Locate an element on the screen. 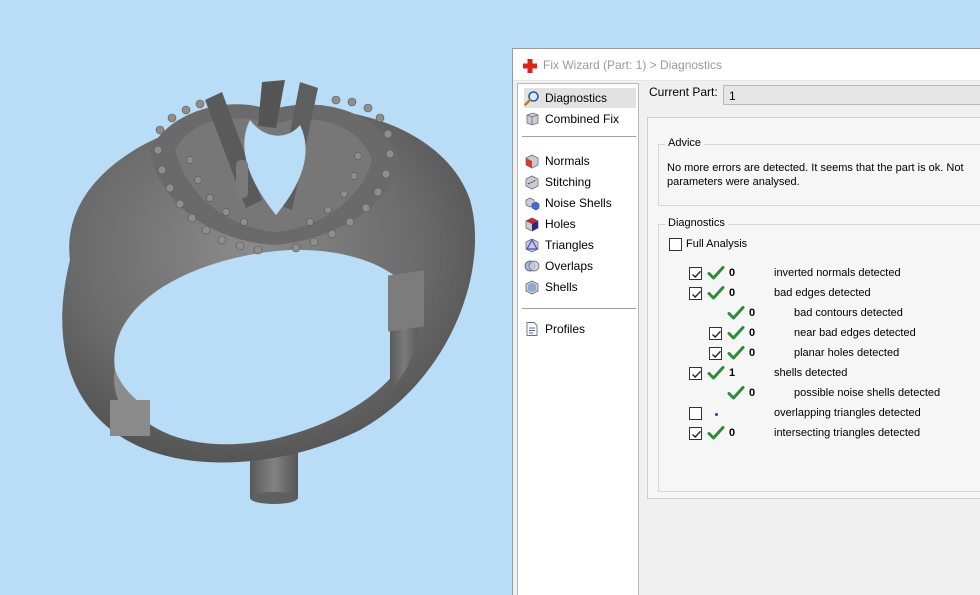  bad-edges-label: bad edges detected is located at coordinates (822, 293).